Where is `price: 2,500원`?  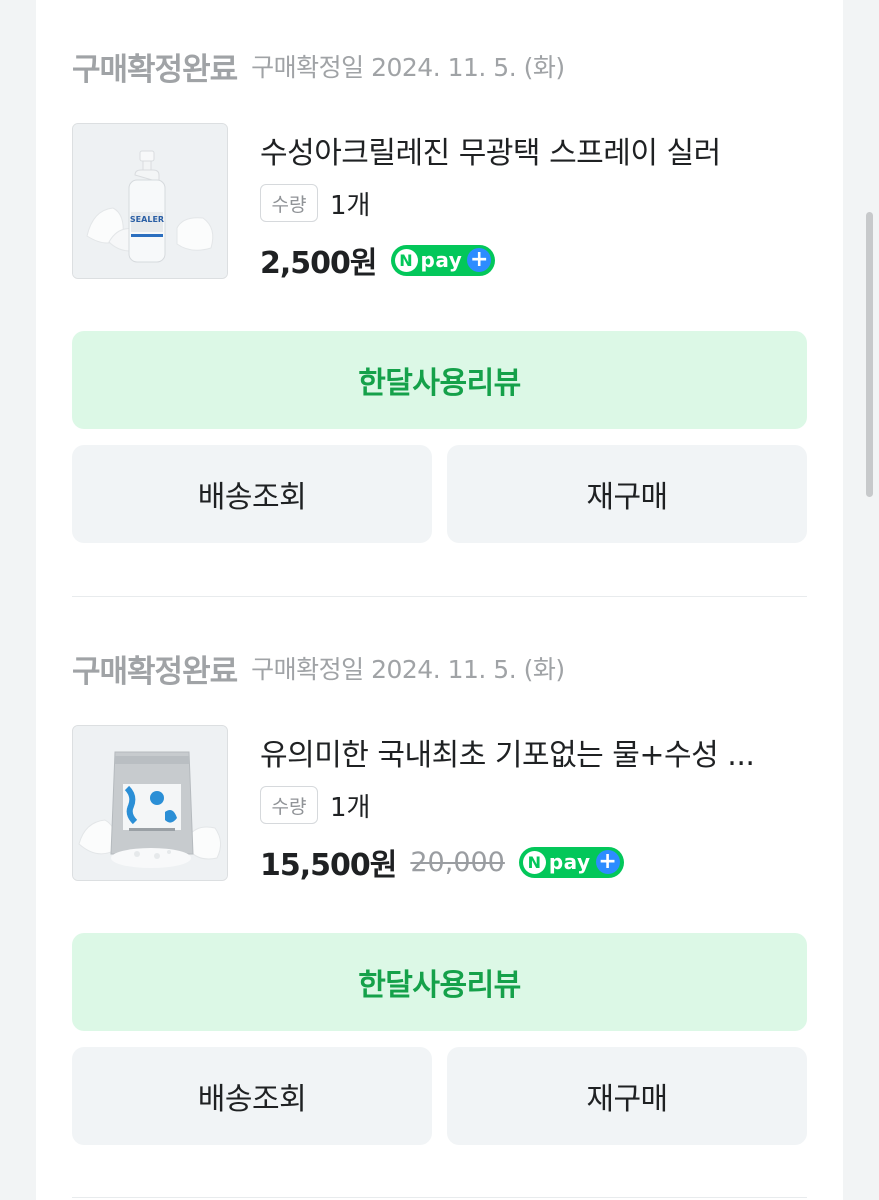 price: 2,500원 is located at coordinates (318, 263).